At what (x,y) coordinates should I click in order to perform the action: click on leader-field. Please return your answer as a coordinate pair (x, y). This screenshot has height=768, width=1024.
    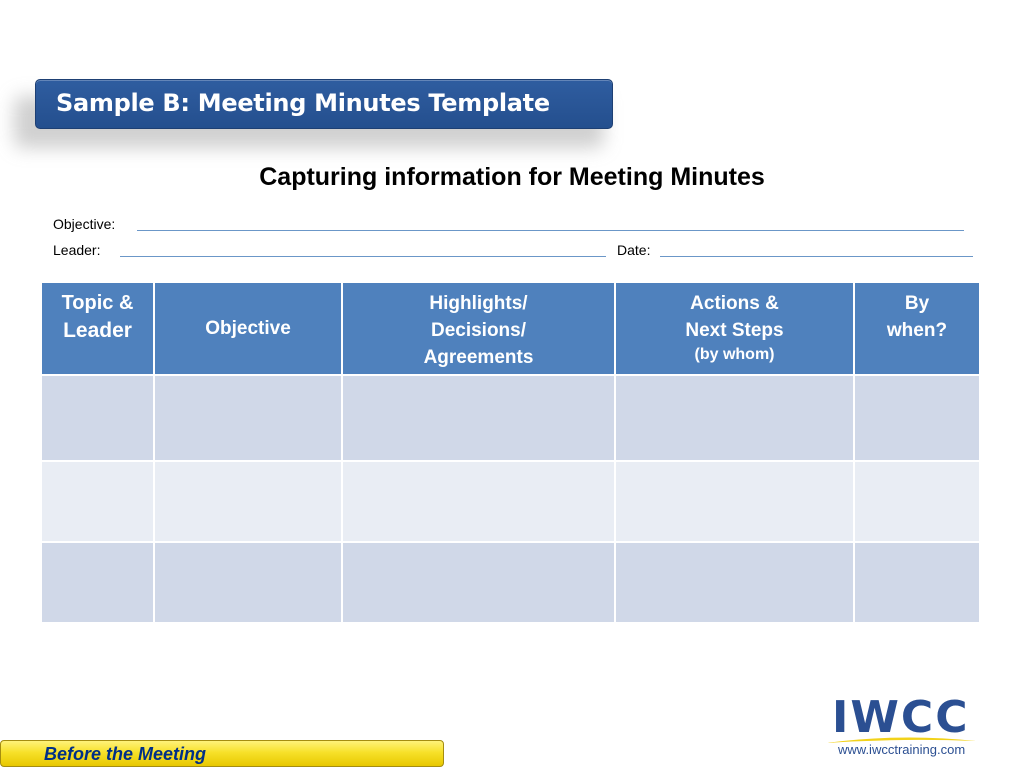
    Looking at the image, I should click on (363, 256).